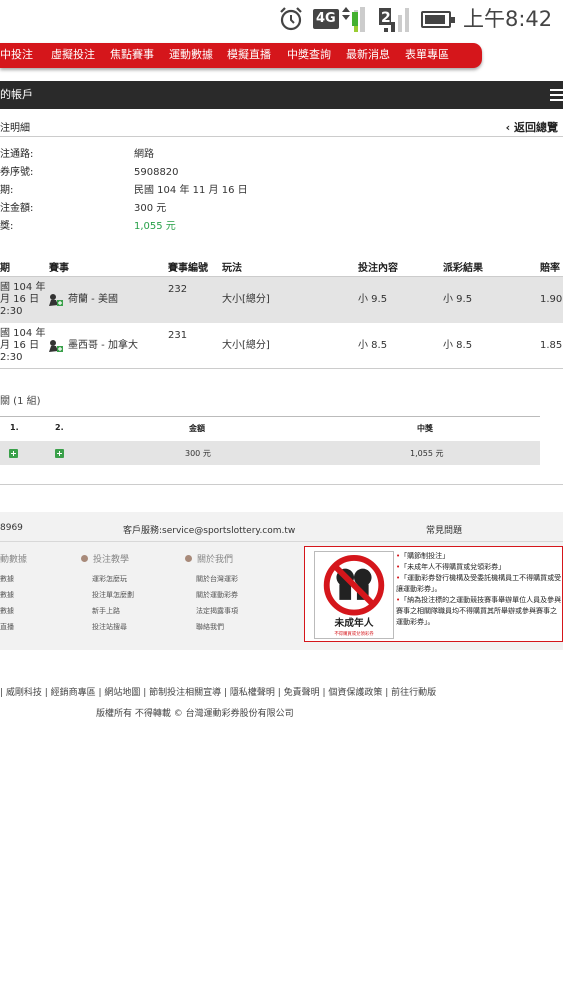  What do you see at coordinates (20, 299) in the screenshot?
I see `date-line: 月 16 日` at bounding box center [20, 299].